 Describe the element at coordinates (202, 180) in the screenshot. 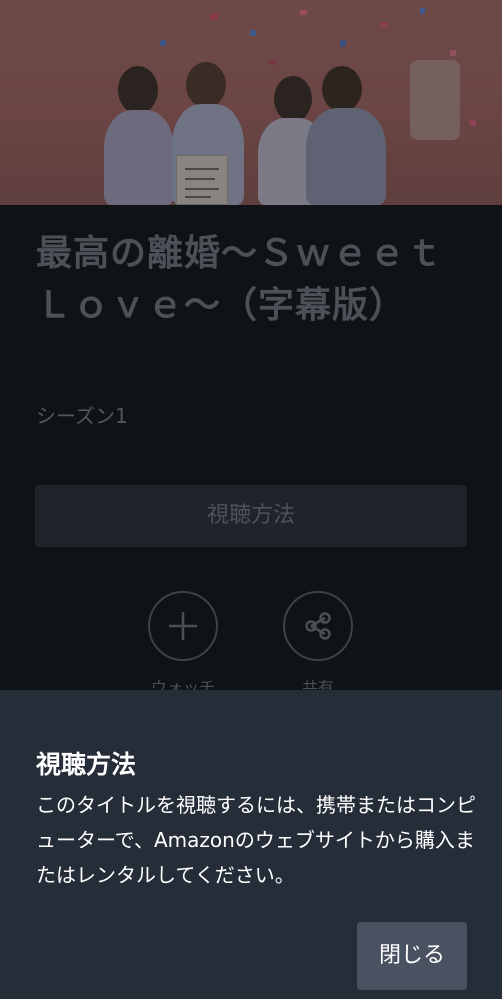

I see `certificate-paper` at that location.